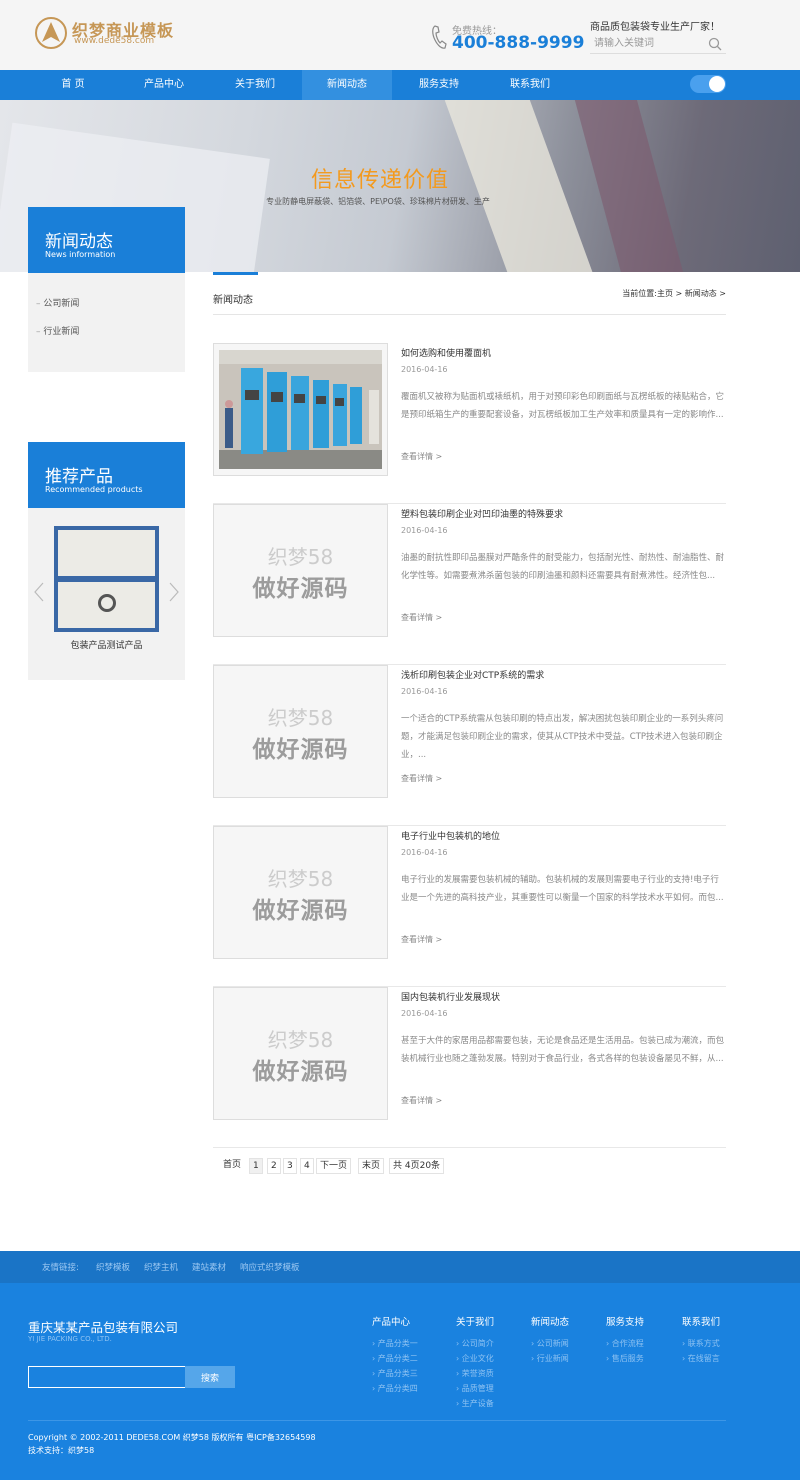  Describe the element at coordinates (475, 1321) in the screenshot. I see `footer-col-title: 关于我们` at that location.